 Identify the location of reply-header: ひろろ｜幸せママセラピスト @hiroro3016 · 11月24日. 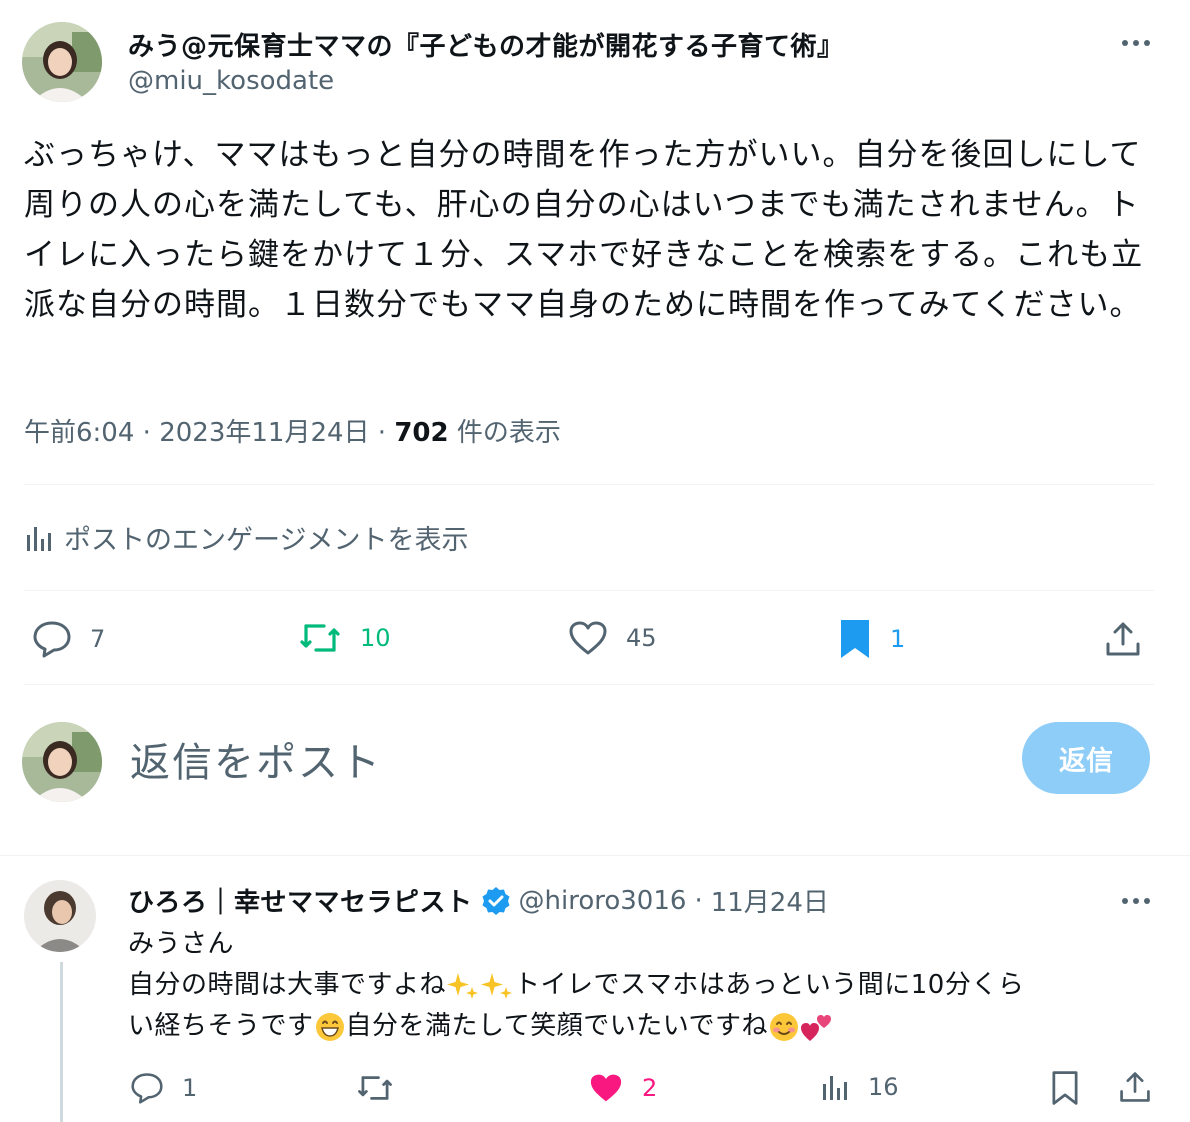
(478, 900).